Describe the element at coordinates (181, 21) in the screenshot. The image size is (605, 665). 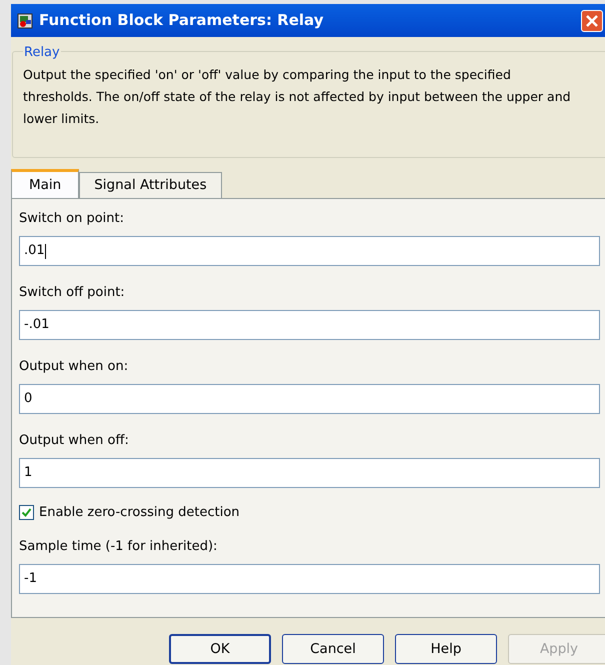
I see `window-title: Function Block Parameters: Relay` at that location.